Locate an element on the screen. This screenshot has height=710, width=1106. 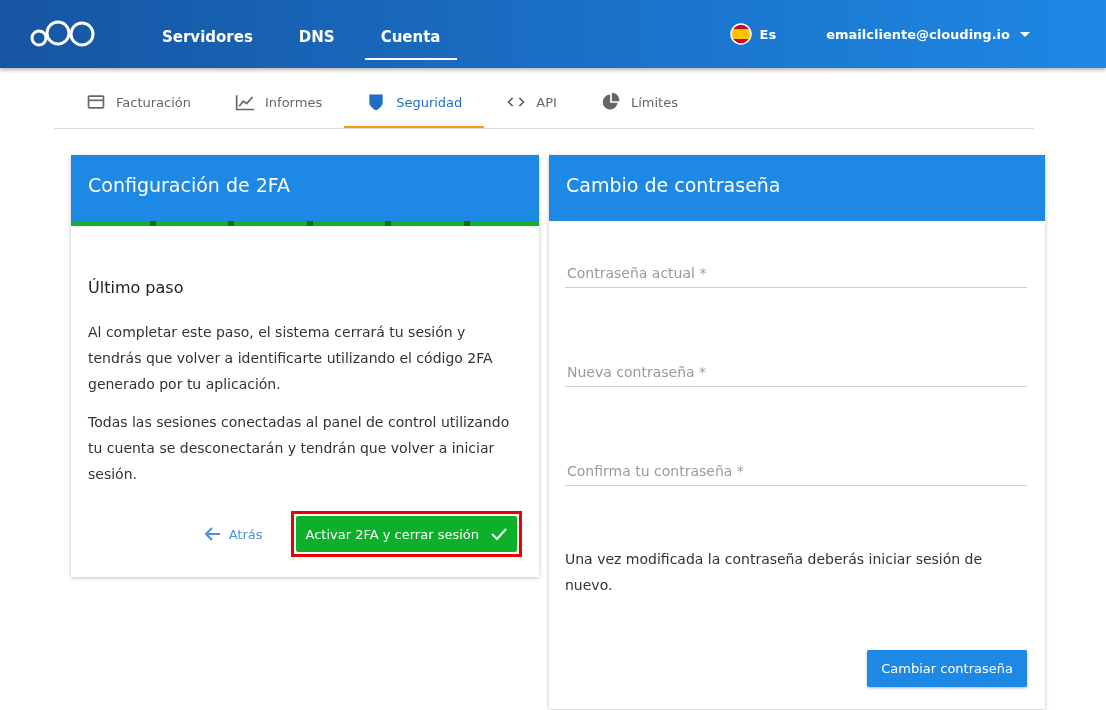
description-text: Al completar este paso, el sistema cerrará tu sesión y tendrás que volver a identificarte utilizando el código 2FA generado por tu aplicación. is located at coordinates (291, 358).